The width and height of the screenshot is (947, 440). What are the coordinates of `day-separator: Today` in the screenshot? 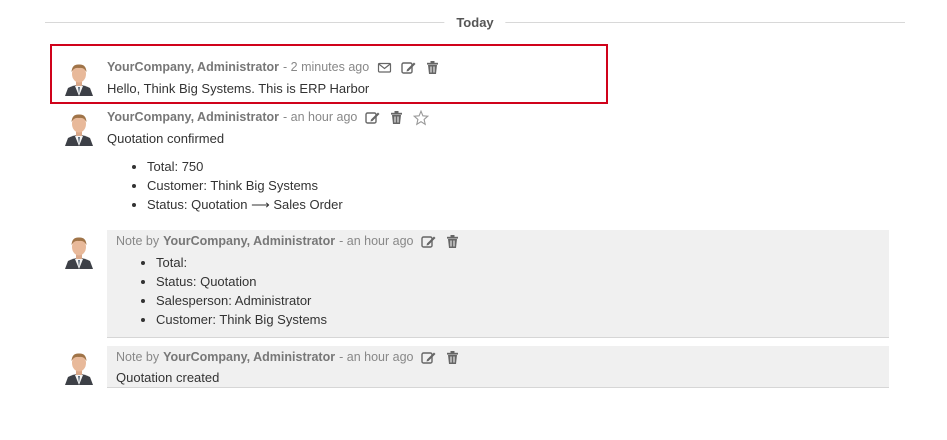 It's located at (475, 23).